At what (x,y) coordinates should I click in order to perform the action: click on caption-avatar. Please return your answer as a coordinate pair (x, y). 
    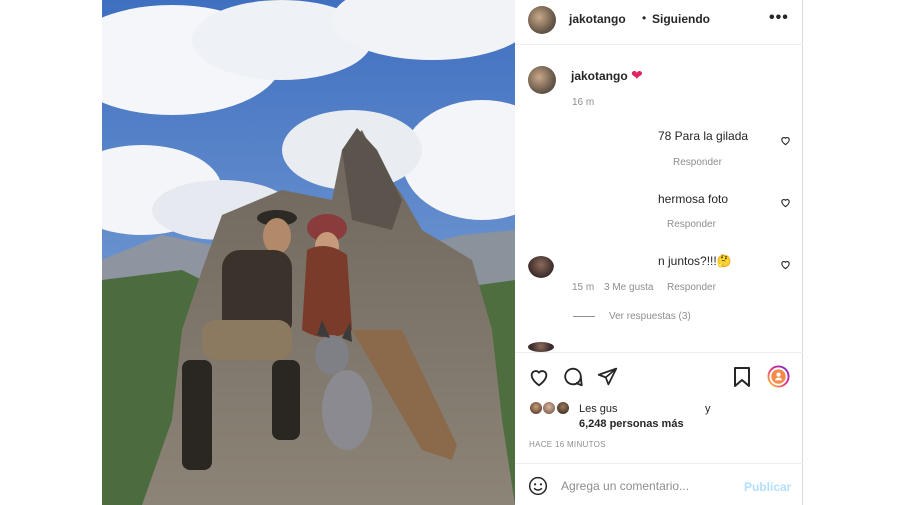
    Looking at the image, I should click on (542, 80).